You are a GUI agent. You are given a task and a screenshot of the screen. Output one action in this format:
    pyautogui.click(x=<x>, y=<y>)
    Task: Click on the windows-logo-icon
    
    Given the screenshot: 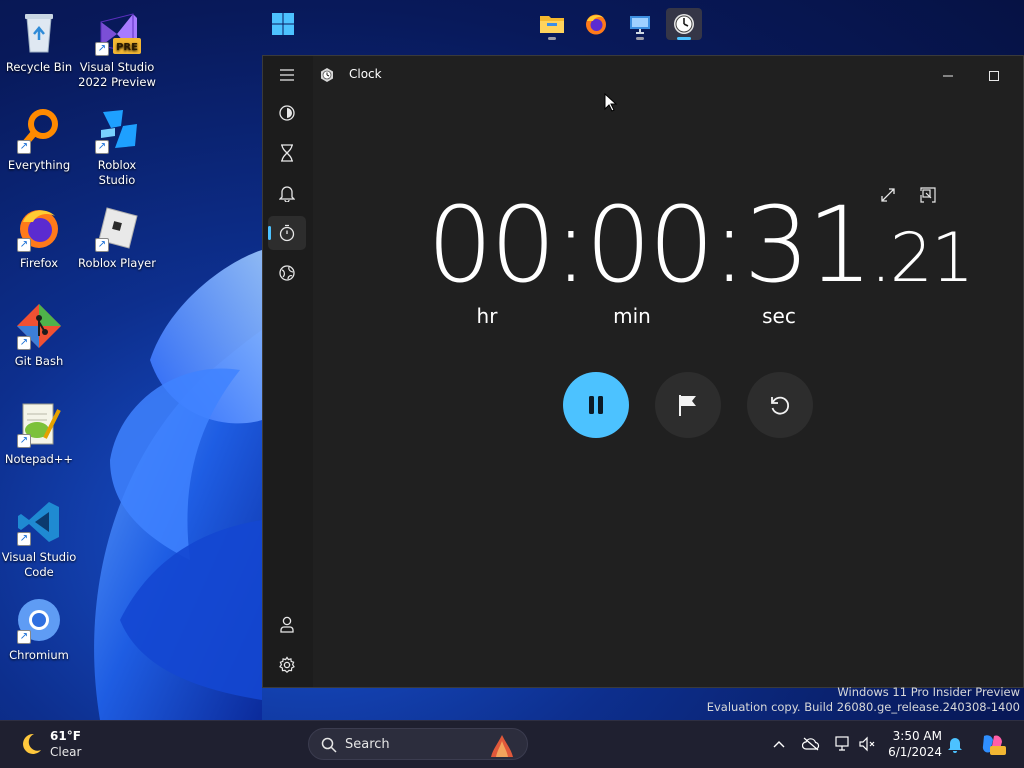 What is the action you would take?
    pyautogui.click(x=283, y=24)
    